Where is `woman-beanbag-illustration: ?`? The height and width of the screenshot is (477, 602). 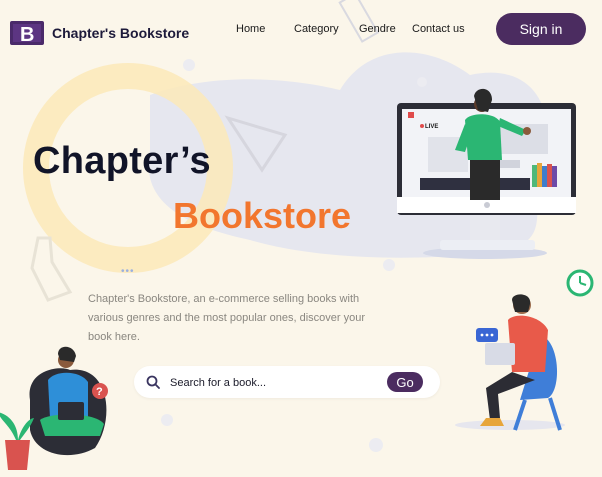 woman-beanbag-illustration: ? is located at coordinates (54, 408).